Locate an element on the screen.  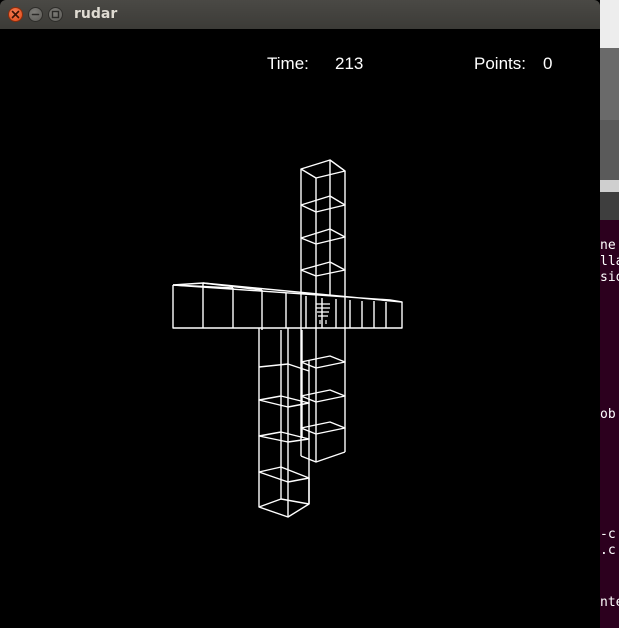
background-window-tab is located at coordinates (609, 186).